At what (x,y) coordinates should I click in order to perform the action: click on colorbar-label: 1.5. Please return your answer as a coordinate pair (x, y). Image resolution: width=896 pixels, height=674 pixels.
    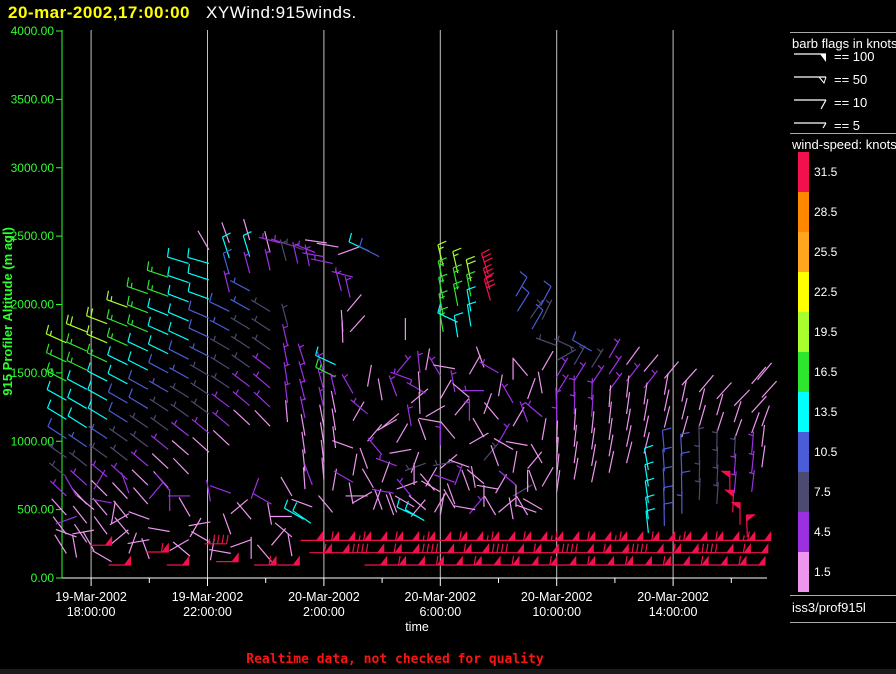
    Looking at the image, I should click on (822, 572).